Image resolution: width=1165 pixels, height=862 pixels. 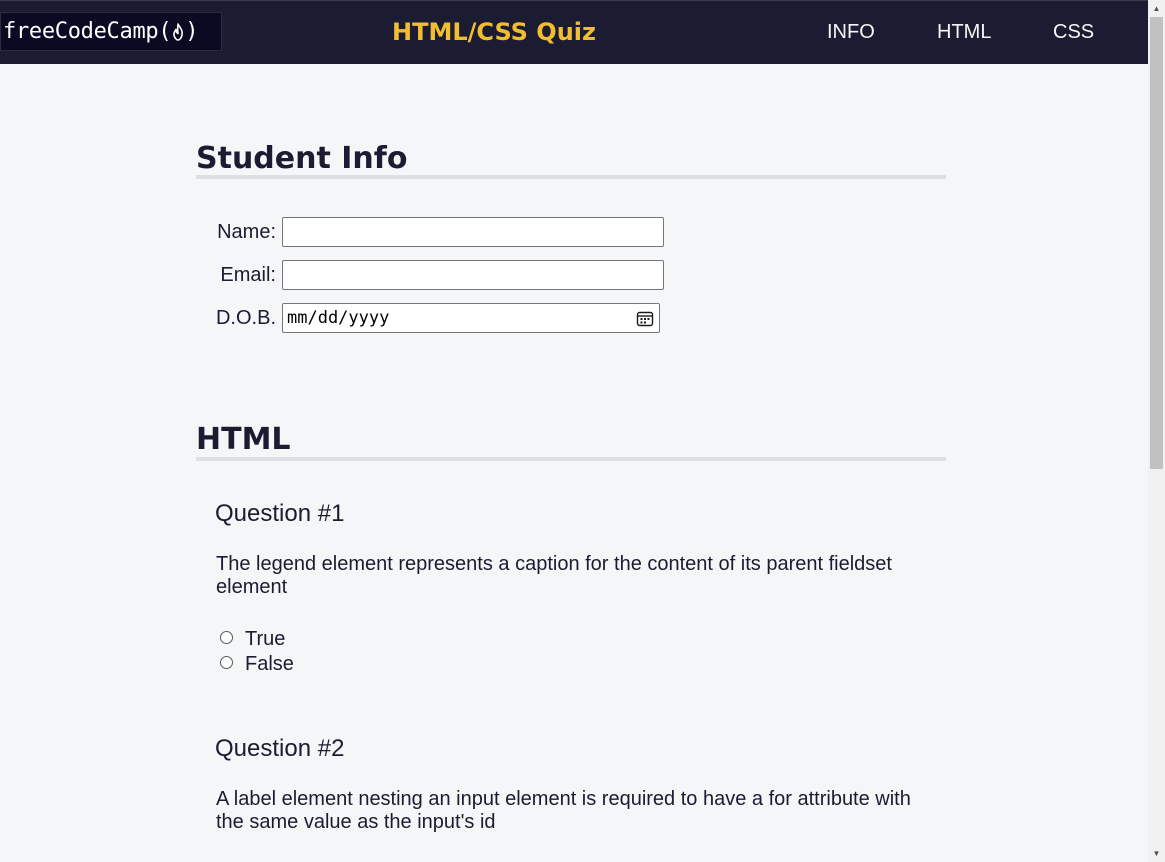 I want to click on dob-date-input: mm/dd/yyyy, so click(x=471, y=318).